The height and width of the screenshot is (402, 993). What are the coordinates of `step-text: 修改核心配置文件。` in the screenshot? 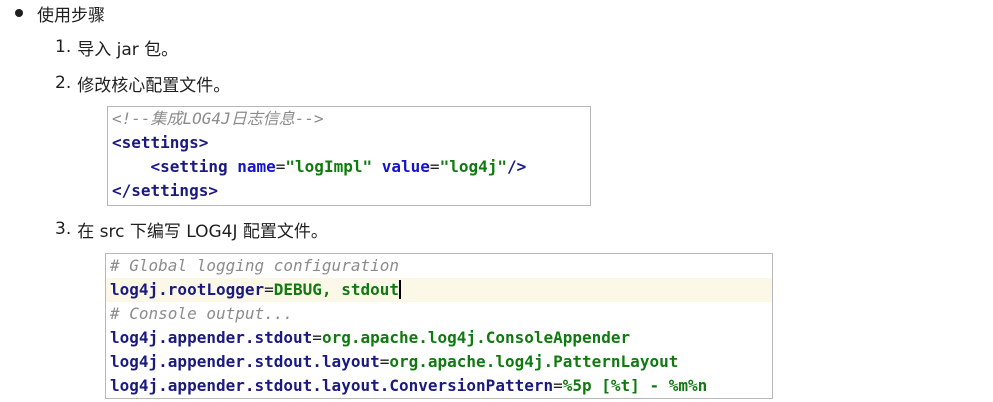 It's located at (154, 85).